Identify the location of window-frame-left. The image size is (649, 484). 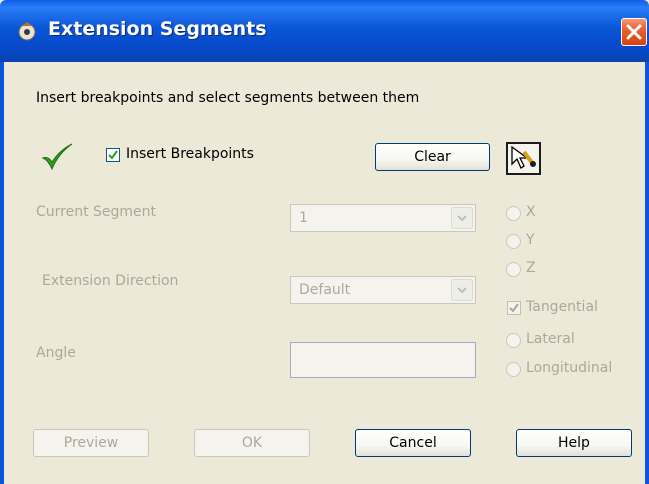
(2, 273).